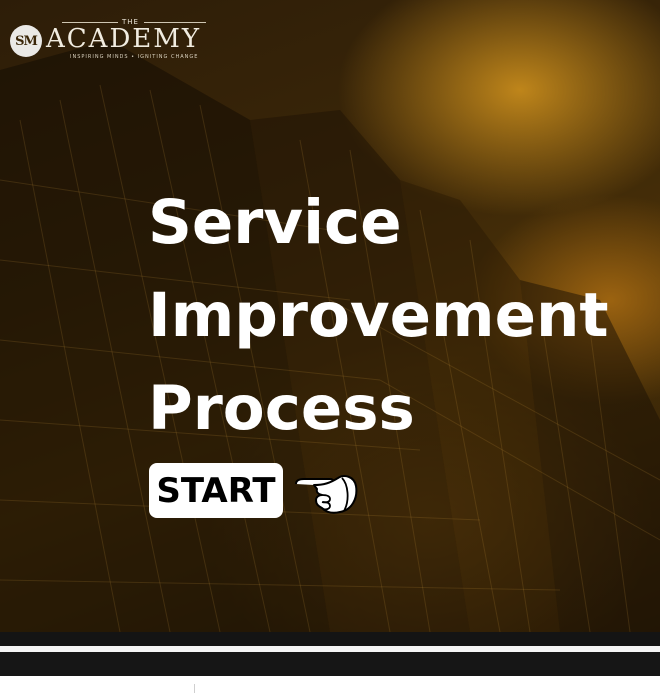 Image resolution: width=660 pixels, height=693 pixels. What do you see at coordinates (194, 688) in the screenshot?
I see `footer-divider` at bounding box center [194, 688].